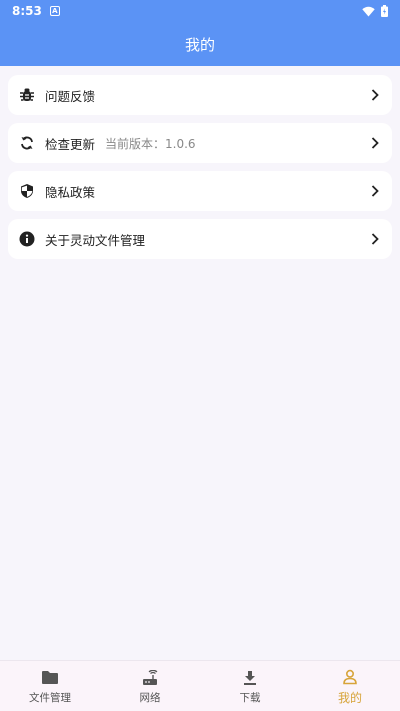 The width and height of the screenshot is (400, 711). I want to click on bottom-navigation: 文件管理 网络 下载 我的, so click(200, 685).